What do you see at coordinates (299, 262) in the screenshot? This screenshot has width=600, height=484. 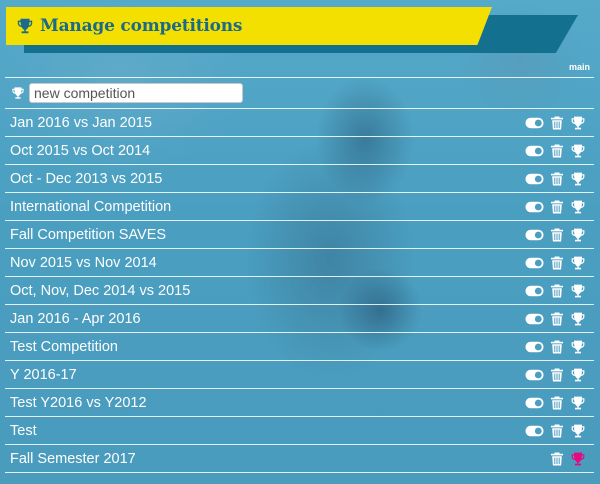 I see `competition-row: Nov 2015 vs Nov 2014` at bounding box center [299, 262].